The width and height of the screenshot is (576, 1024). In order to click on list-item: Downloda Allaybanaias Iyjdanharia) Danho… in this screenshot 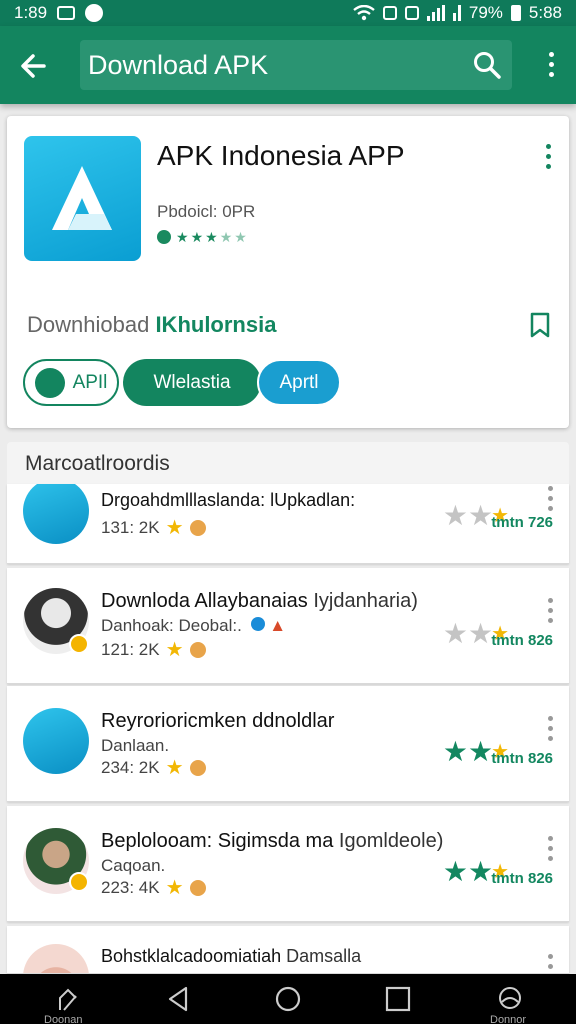, I will do `click(288, 626)`.